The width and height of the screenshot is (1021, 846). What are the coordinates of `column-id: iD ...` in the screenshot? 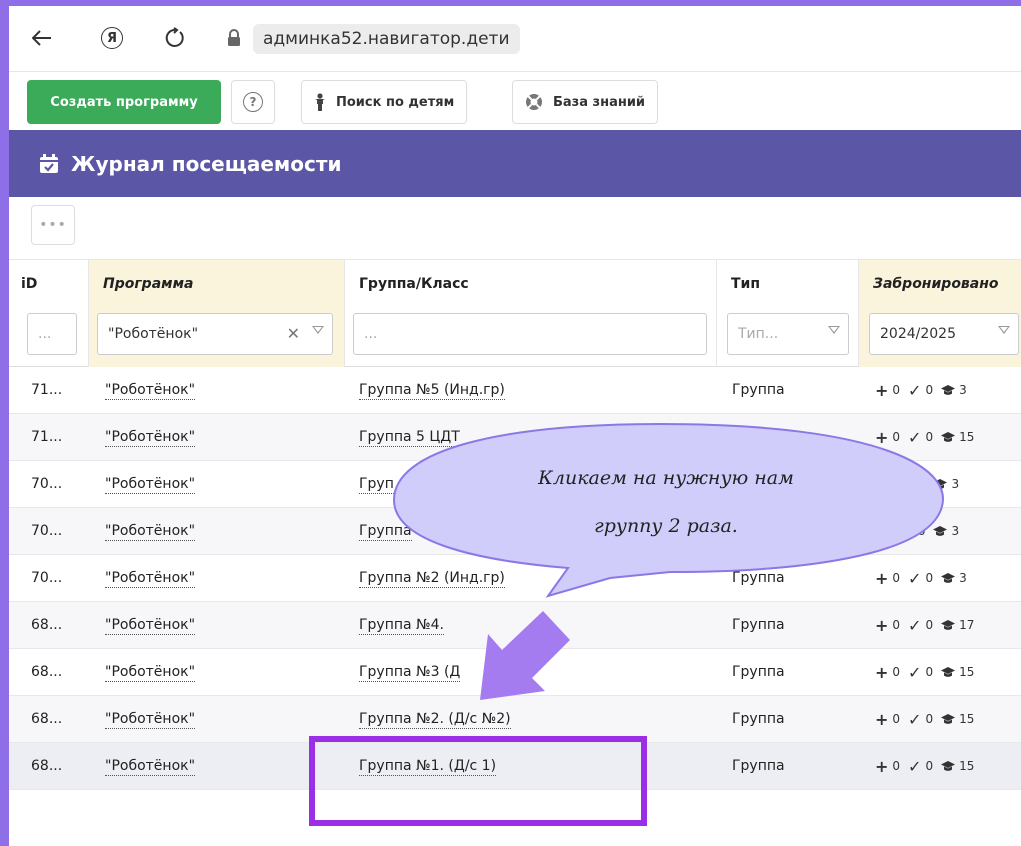 It's located at (49, 314).